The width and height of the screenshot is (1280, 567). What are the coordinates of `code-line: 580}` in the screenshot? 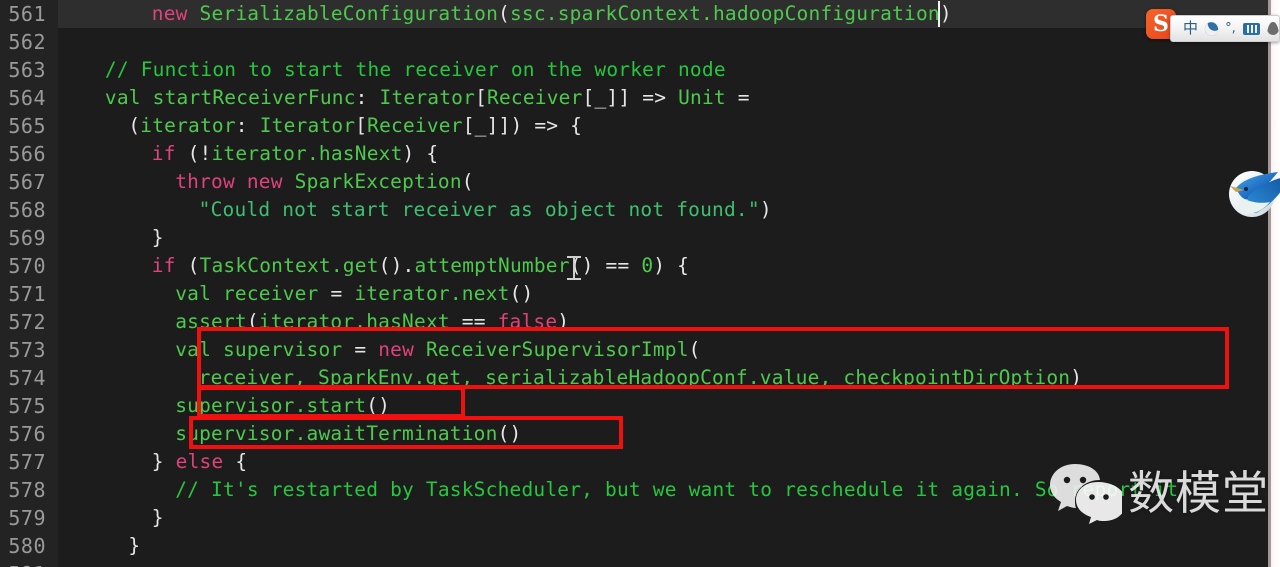 It's located at (634, 546).